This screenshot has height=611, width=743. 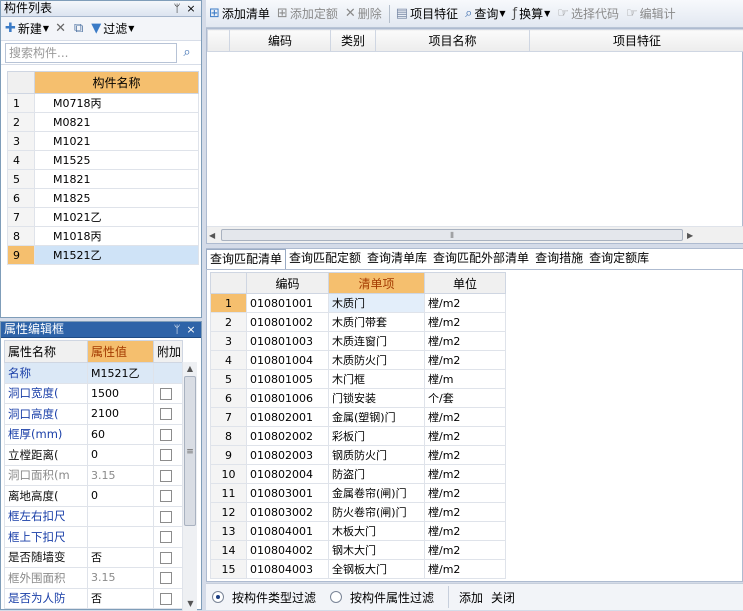 What do you see at coordinates (481, 259) in the screenshot?
I see `query-tab: 查询匹配外部清单` at bounding box center [481, 259].